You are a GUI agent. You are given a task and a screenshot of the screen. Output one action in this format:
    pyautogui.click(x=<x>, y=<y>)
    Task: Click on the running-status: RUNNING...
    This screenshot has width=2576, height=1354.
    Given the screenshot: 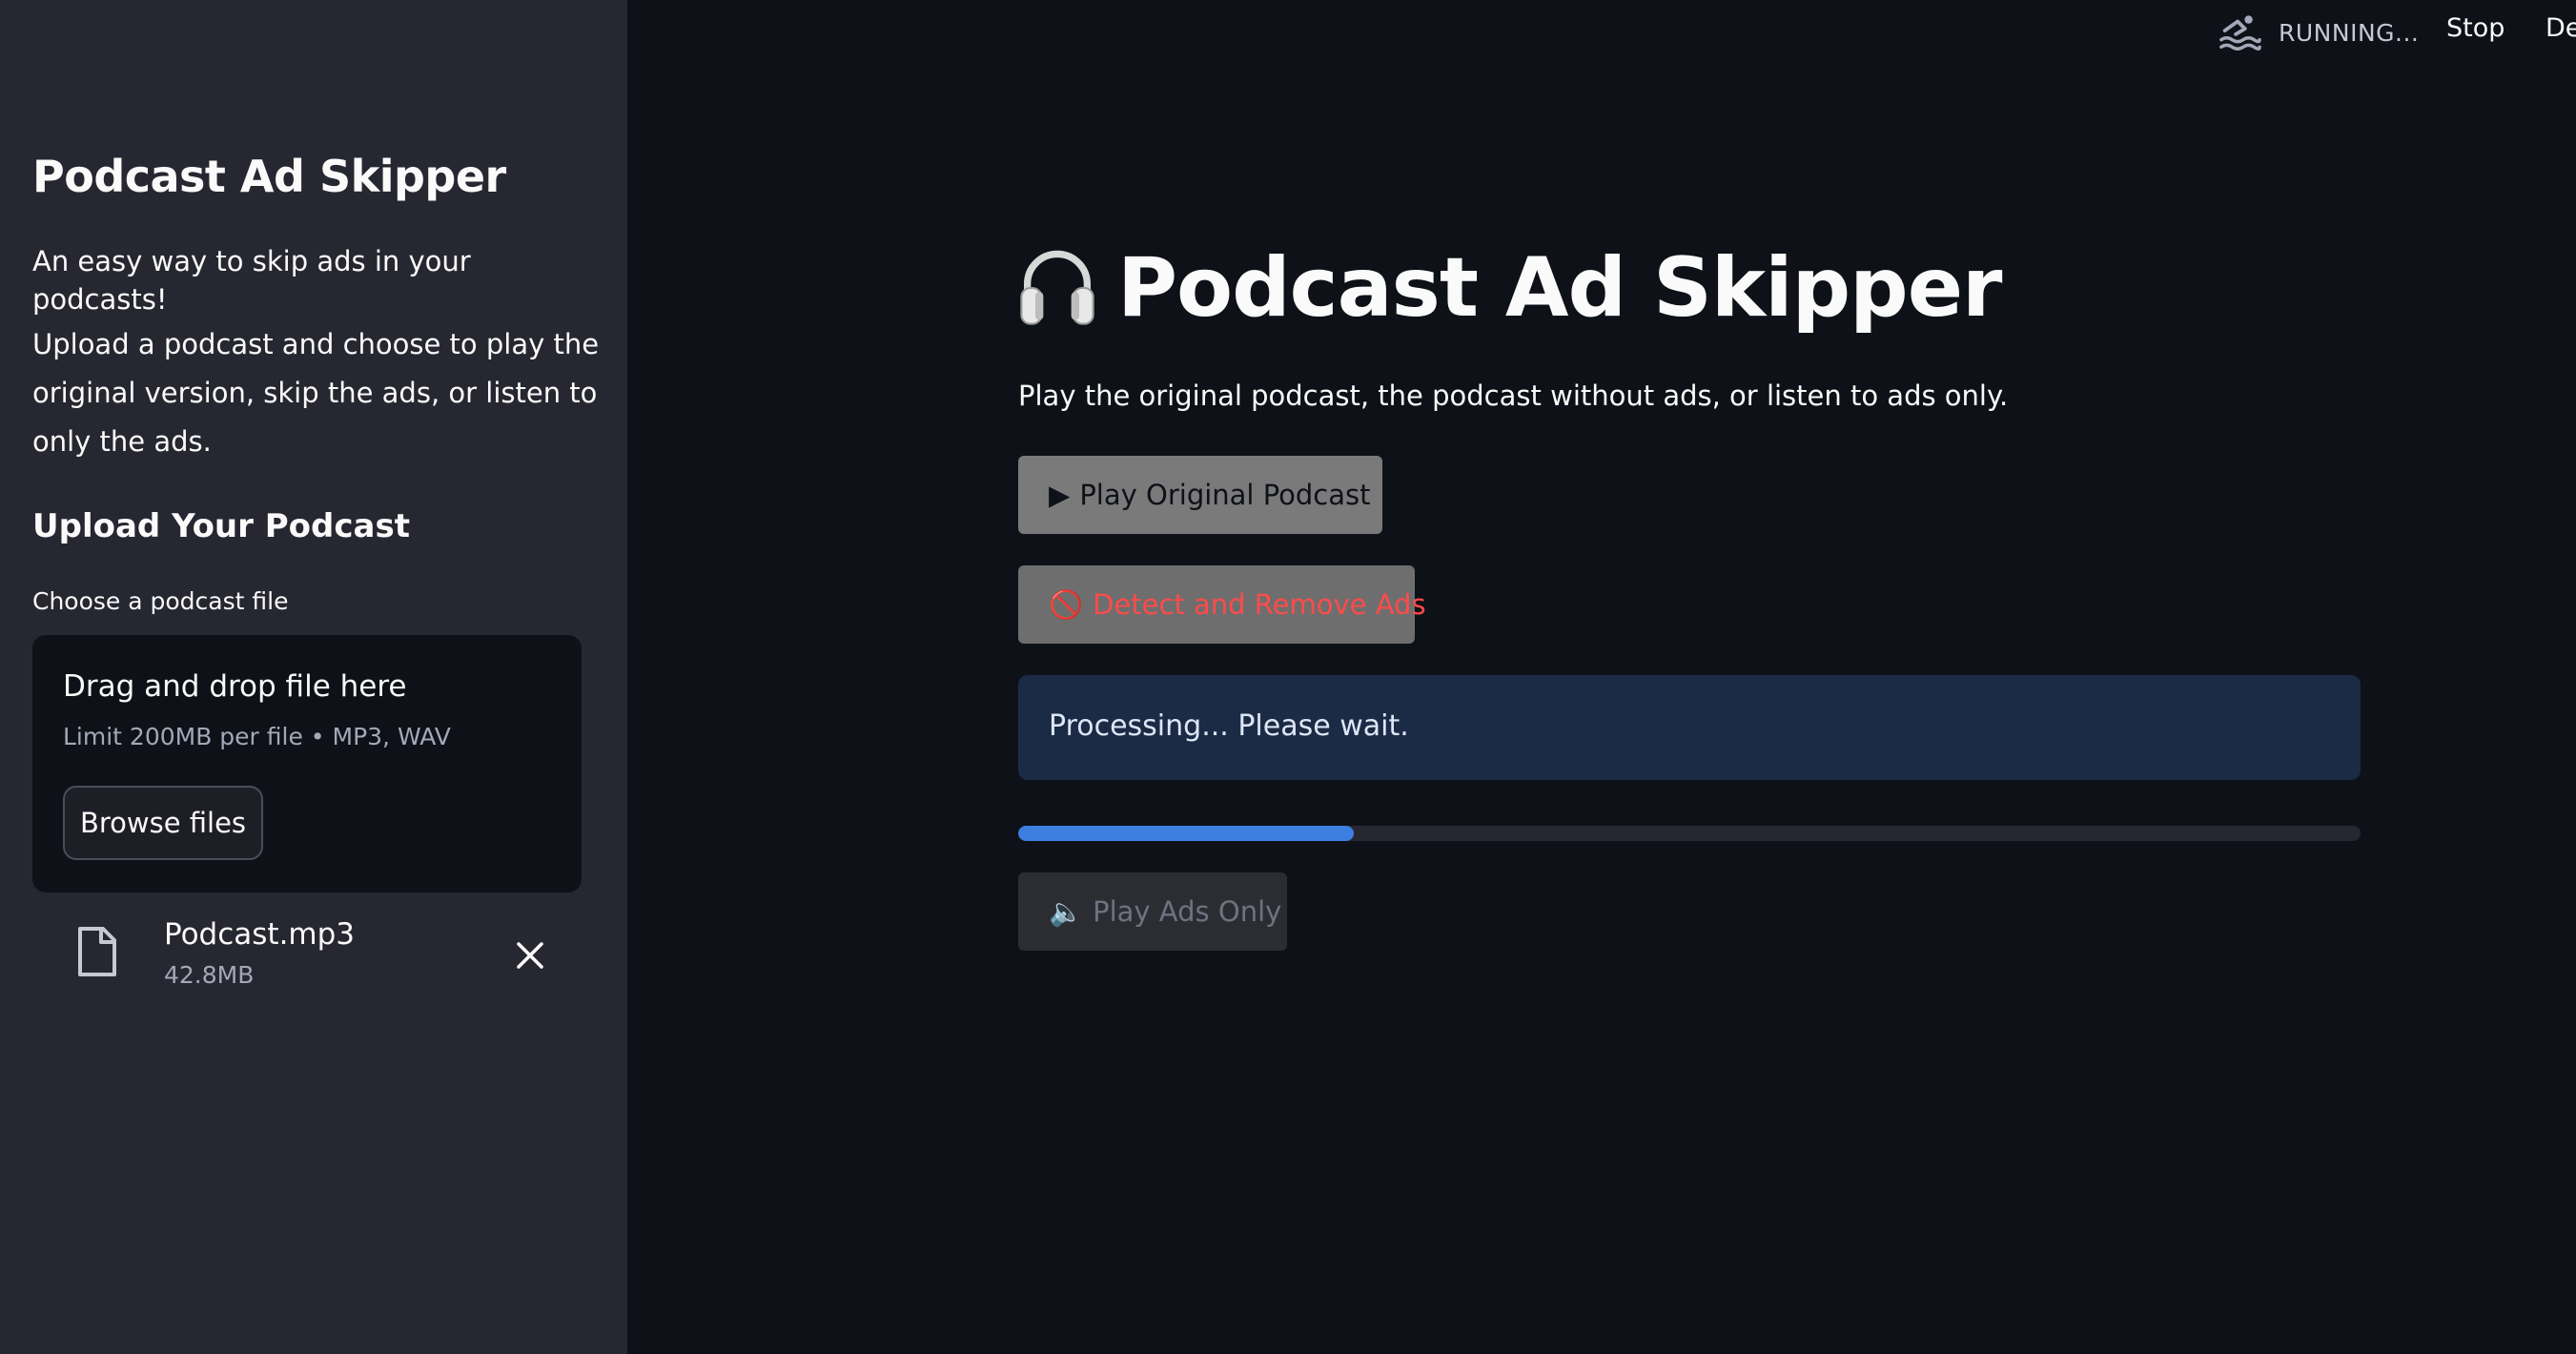 What is the action you would take?
    pyautogui.click(x=2318, y=32)
    